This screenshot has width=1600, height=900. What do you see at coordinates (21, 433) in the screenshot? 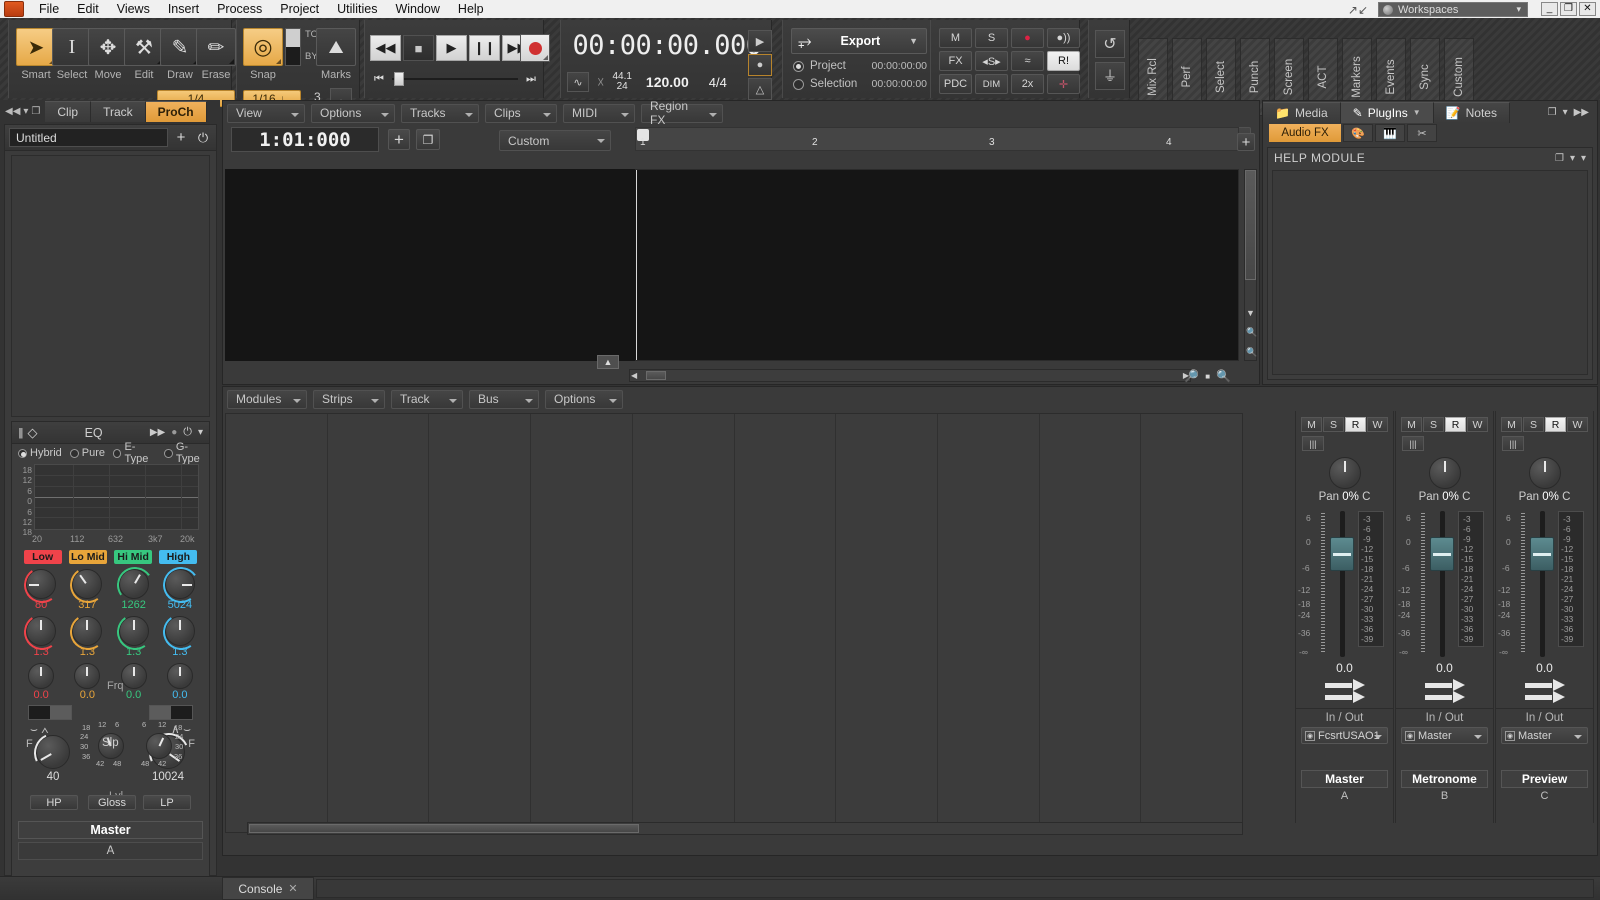
I see `drag-handle-icon: ||||` at bounding box center [21, 433].